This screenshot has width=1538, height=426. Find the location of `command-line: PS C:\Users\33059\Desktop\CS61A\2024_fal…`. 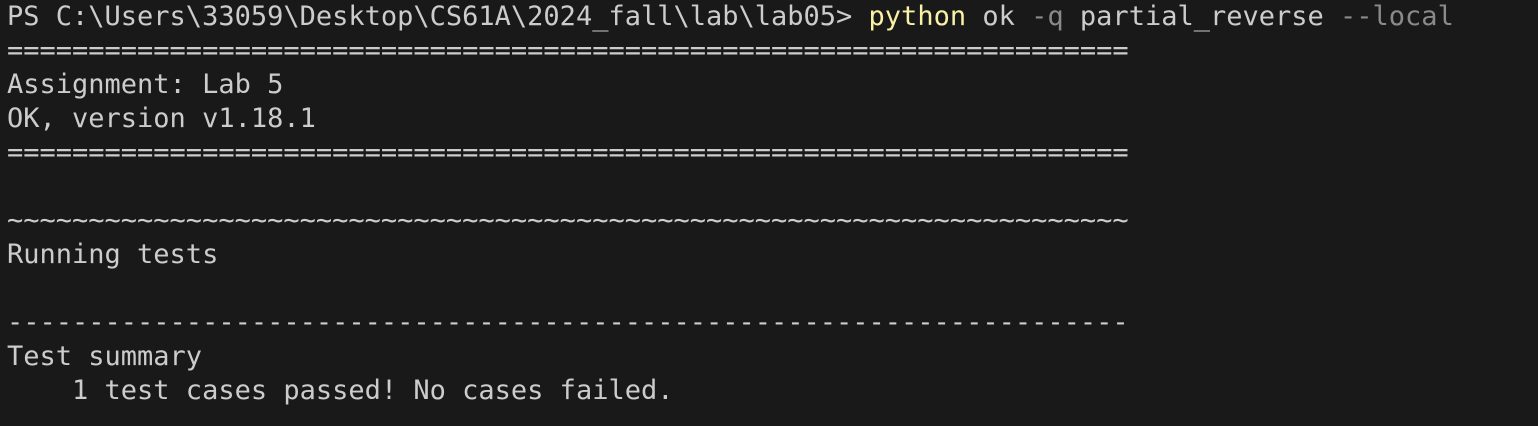

command-line: PS C:\Users\33059\Desktop\CS61A\2024_fal… is located at coordinates (772, 17).